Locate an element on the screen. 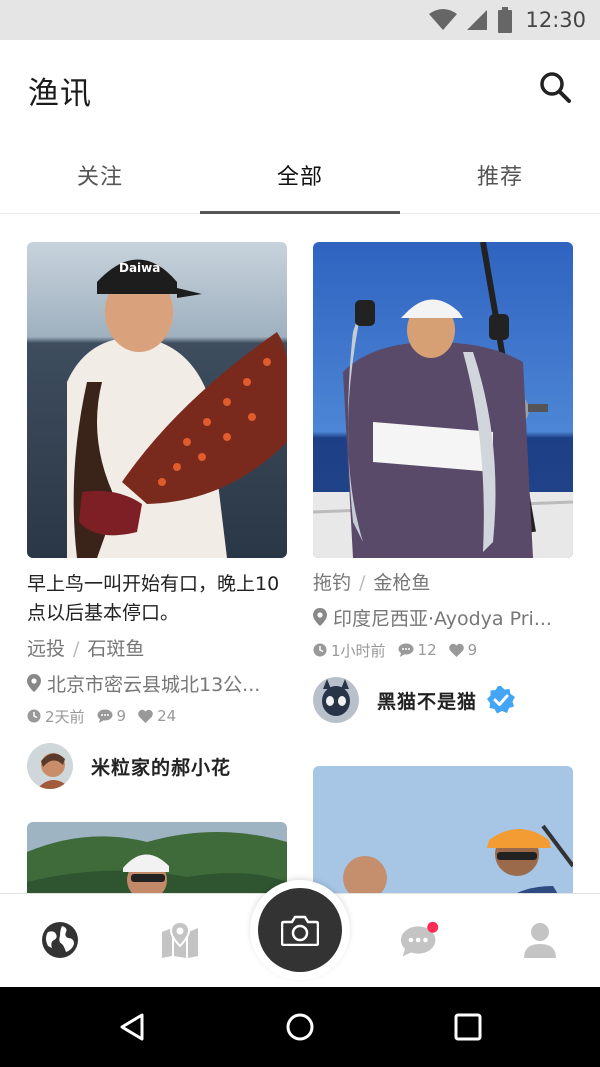 This screenshot has width=600, height=1067. status-bar: 12:30 is located at coordinates (300, 20).